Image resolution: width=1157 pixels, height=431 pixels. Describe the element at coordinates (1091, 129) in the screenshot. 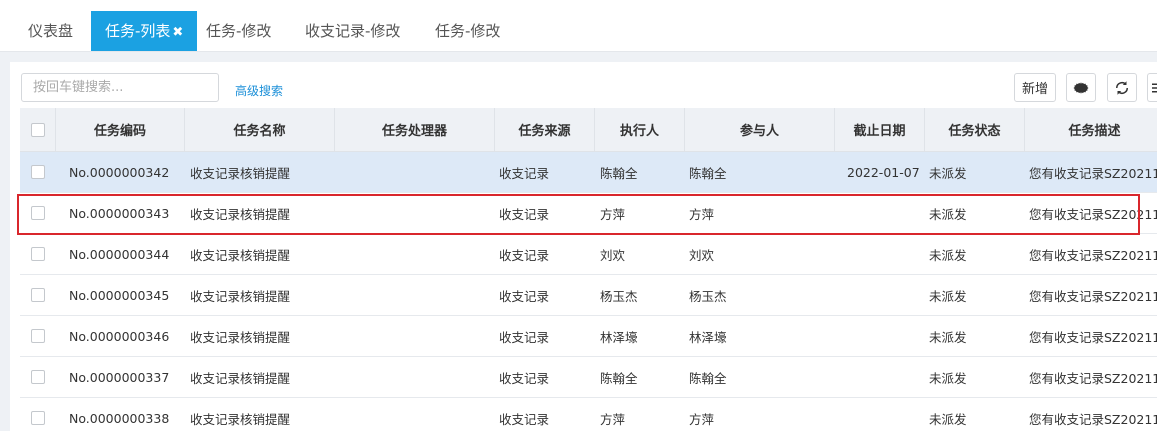

I see `header-description: 任务描述` at that location.